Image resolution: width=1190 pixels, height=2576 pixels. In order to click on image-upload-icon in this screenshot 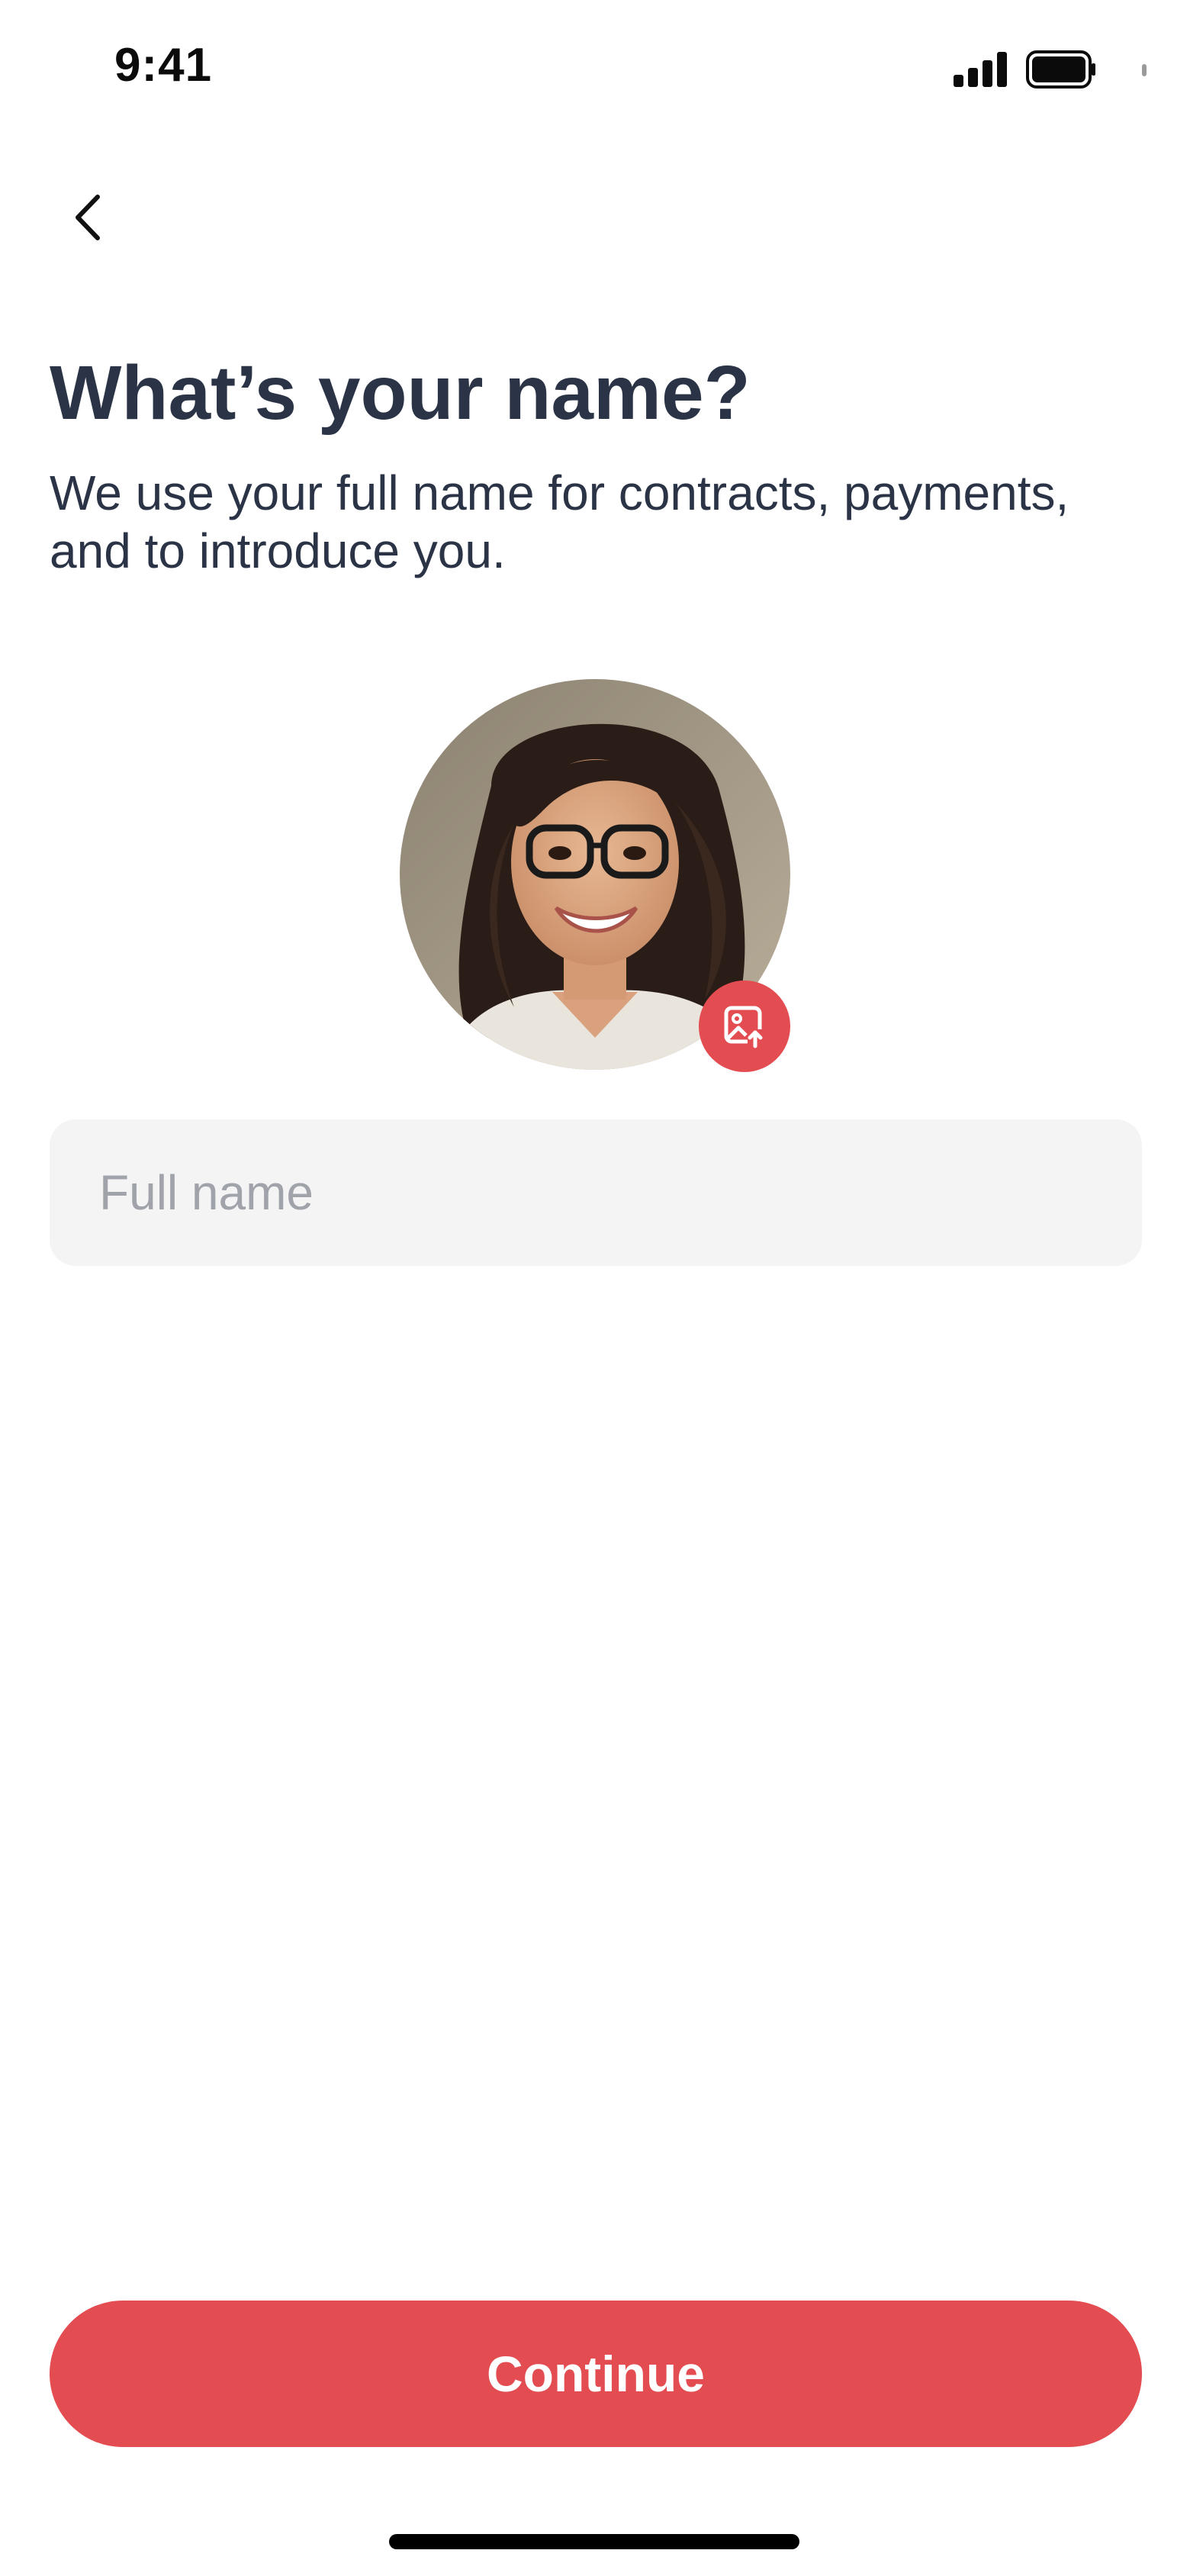, I will do `click(744, 1027)`.